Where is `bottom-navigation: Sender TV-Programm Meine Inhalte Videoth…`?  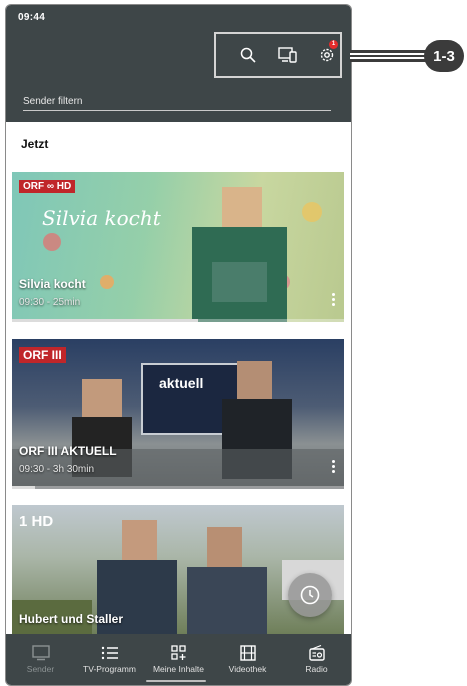 bottom-navigation: Sender TV-Programm Meine Inhalte Videoth… is located at coordinates (178, 659).